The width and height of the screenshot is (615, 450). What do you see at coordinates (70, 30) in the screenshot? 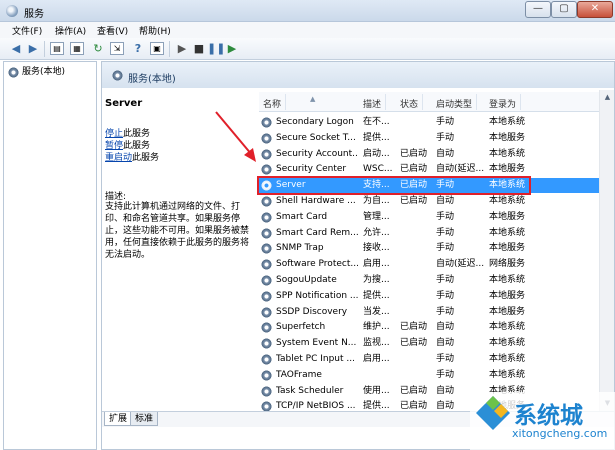
I see `menu-action: 操作(A)` at bounding box center [70, 30].